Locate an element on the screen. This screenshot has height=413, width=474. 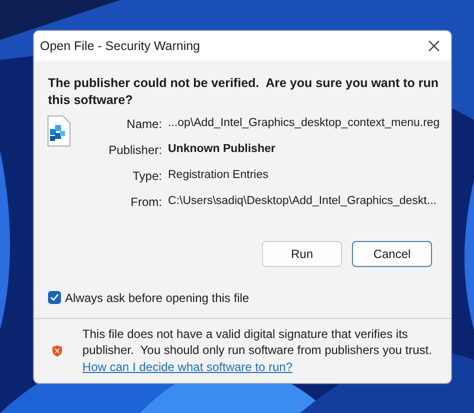
field-label: From: is located at coordinates (146, 202).